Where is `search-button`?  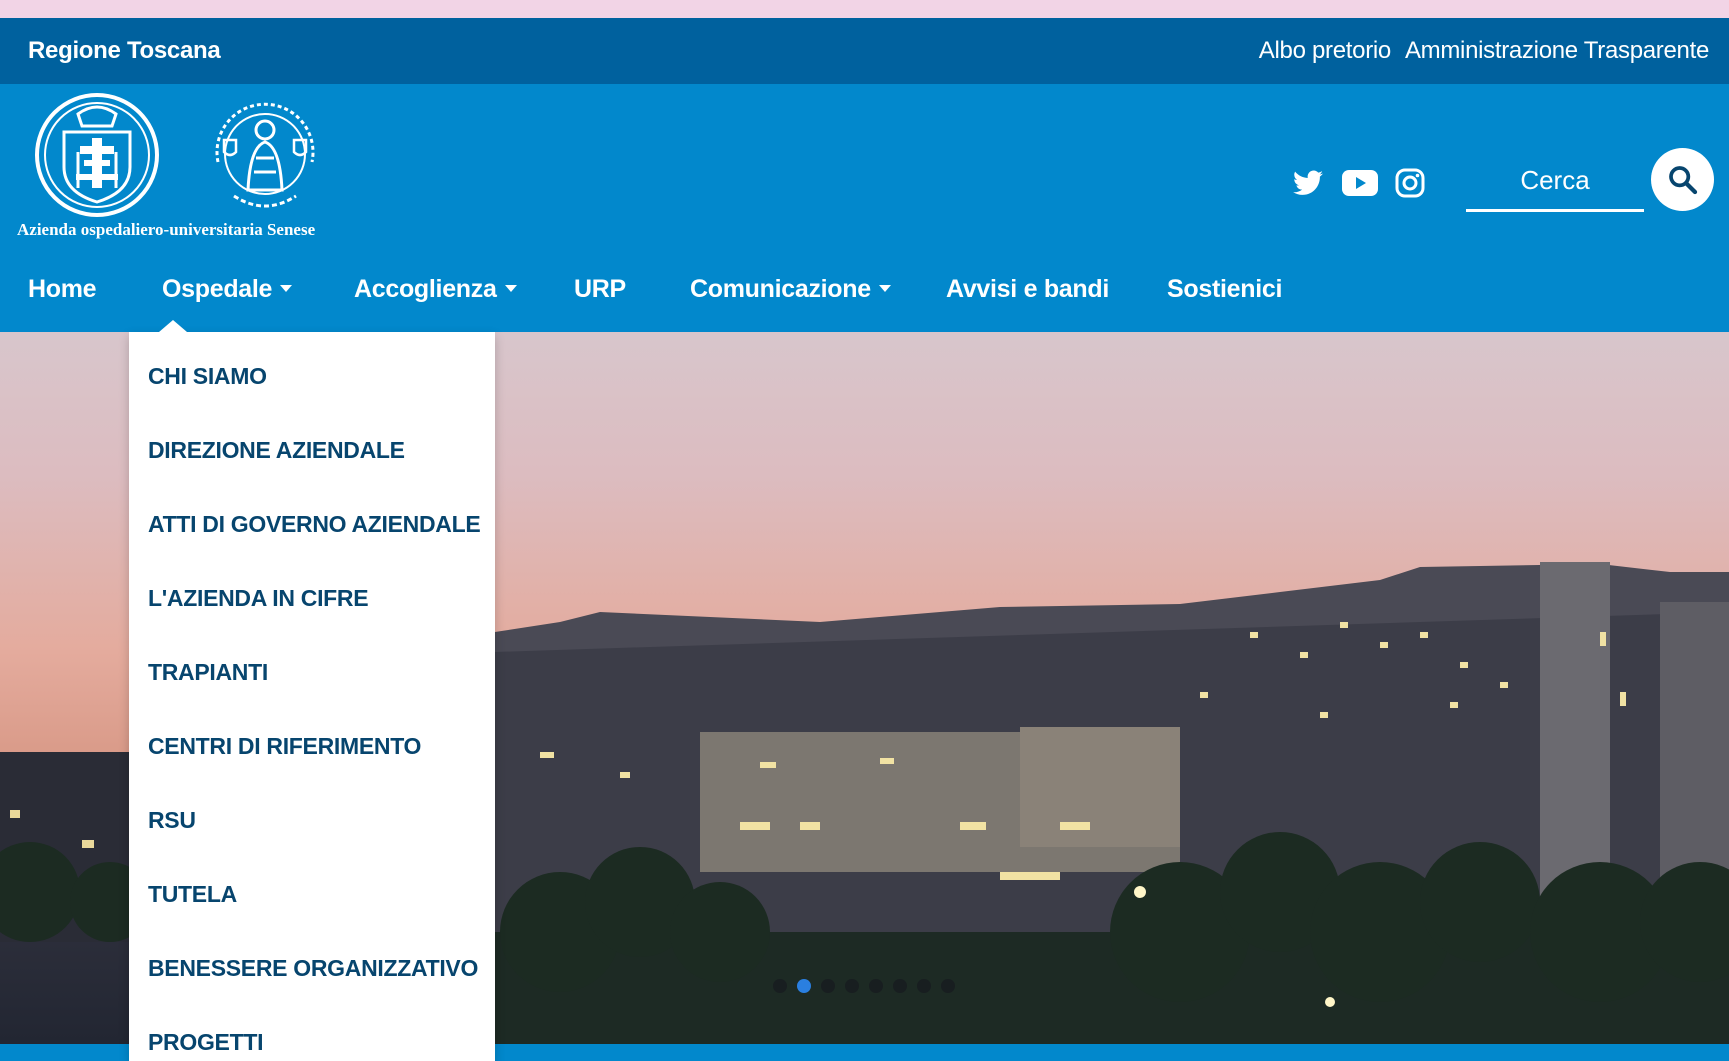
search-button is located at coordinates (1682, 179).